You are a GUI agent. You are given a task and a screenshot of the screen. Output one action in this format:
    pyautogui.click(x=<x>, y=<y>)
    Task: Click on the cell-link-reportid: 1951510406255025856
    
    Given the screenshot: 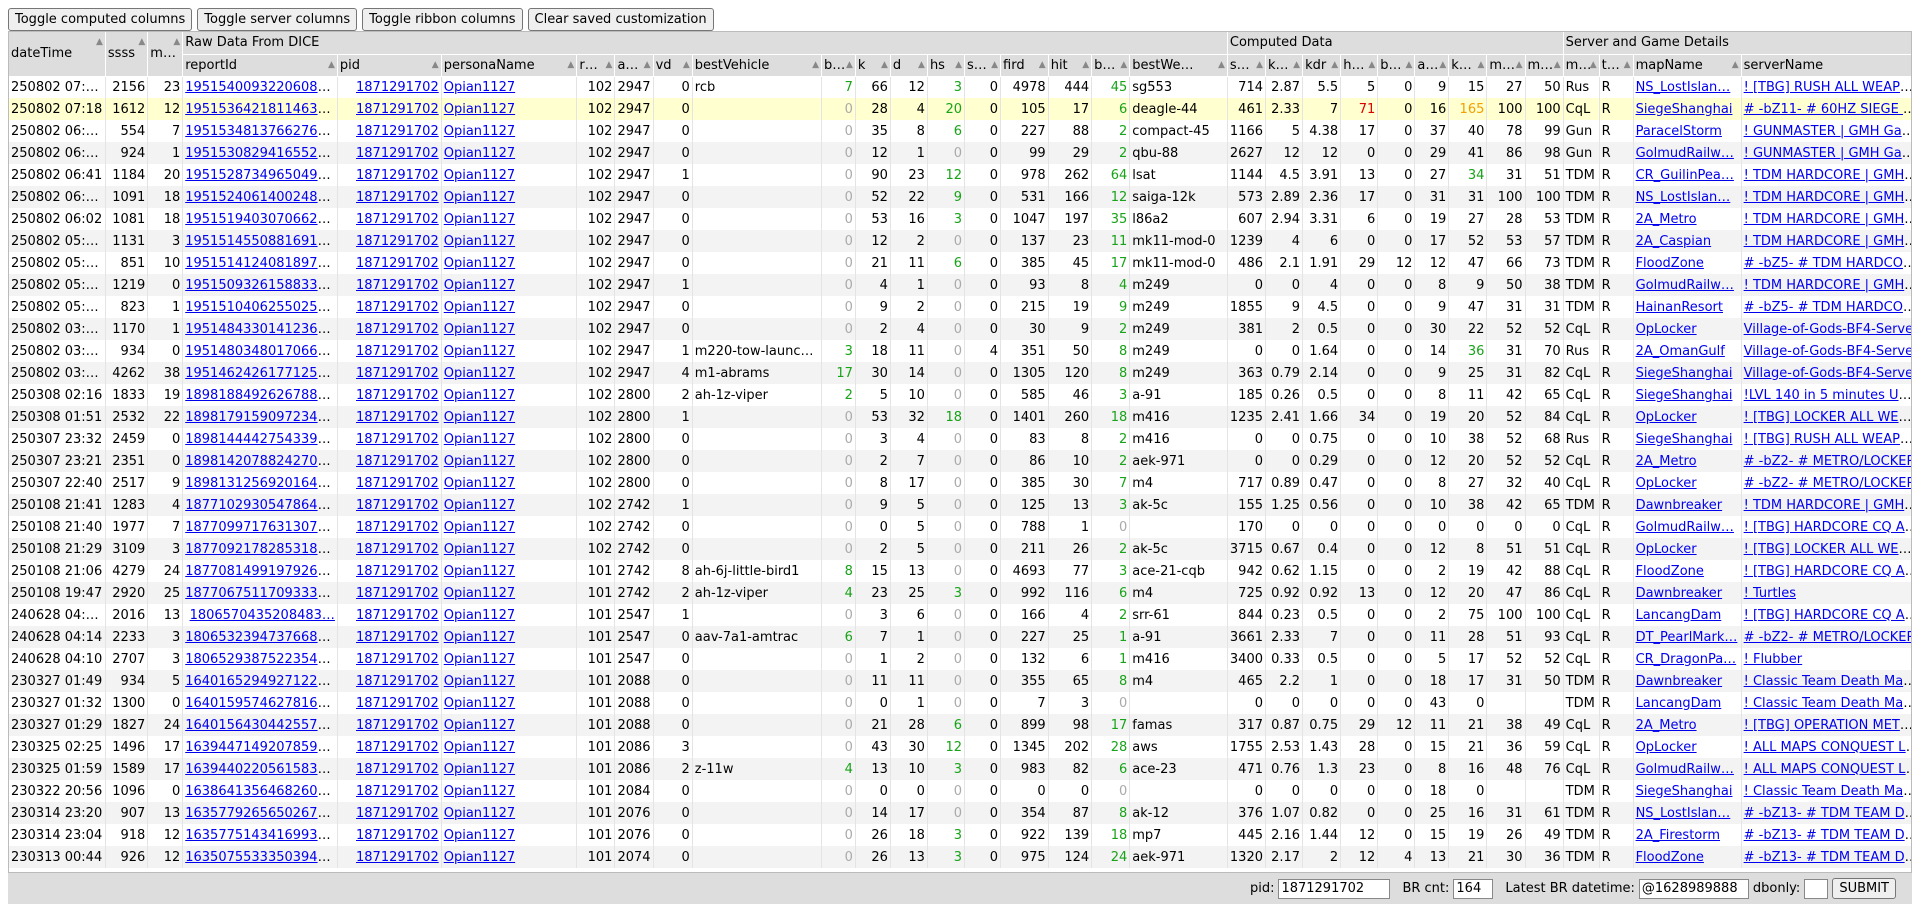 What is the action you would take?
    pyautogui.click(x=260, y=307)
    